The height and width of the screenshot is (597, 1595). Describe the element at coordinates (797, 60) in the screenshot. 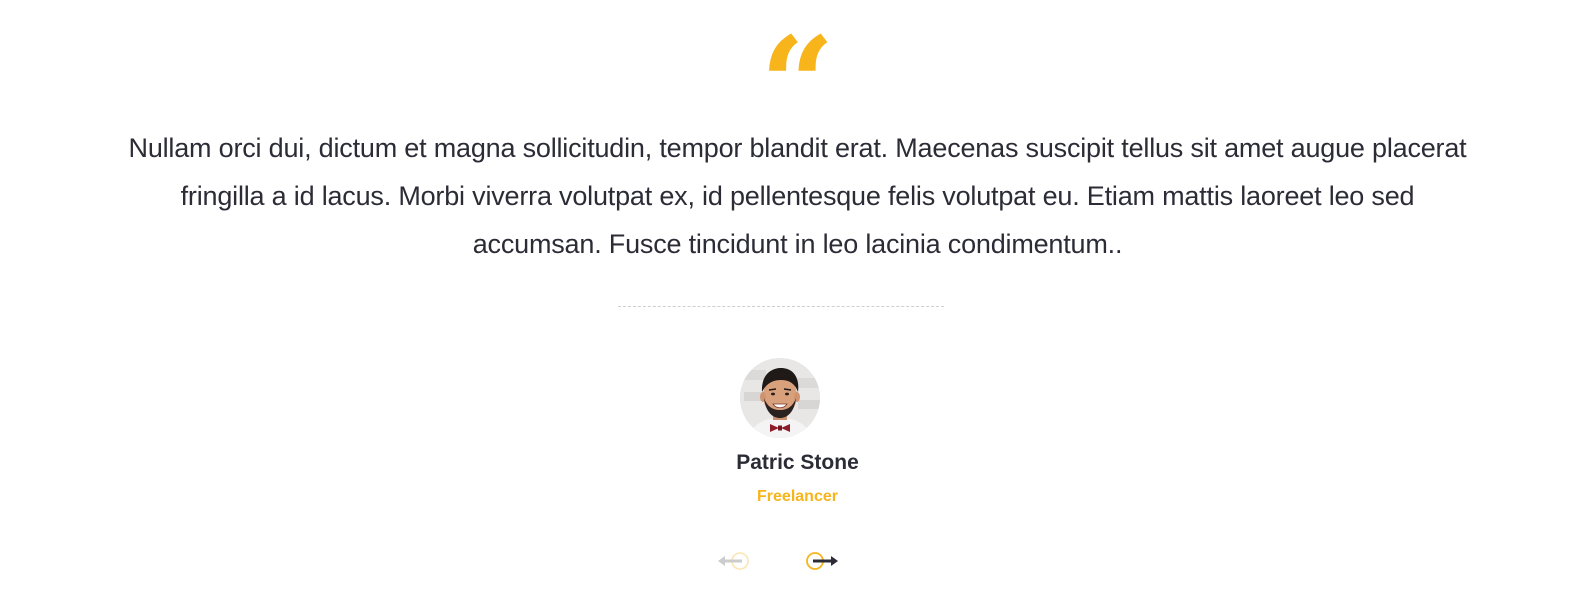

I see `quote-open-icon: “` at that location.